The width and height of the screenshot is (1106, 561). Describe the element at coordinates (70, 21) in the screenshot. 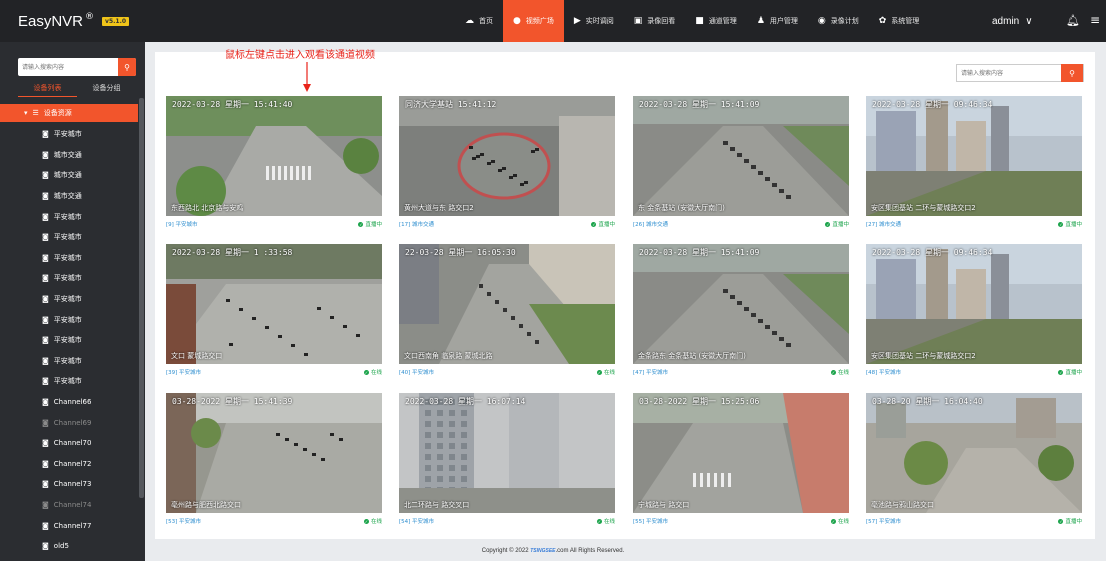

I see `brand: EasyNVR ® v5.1.0` at that location.